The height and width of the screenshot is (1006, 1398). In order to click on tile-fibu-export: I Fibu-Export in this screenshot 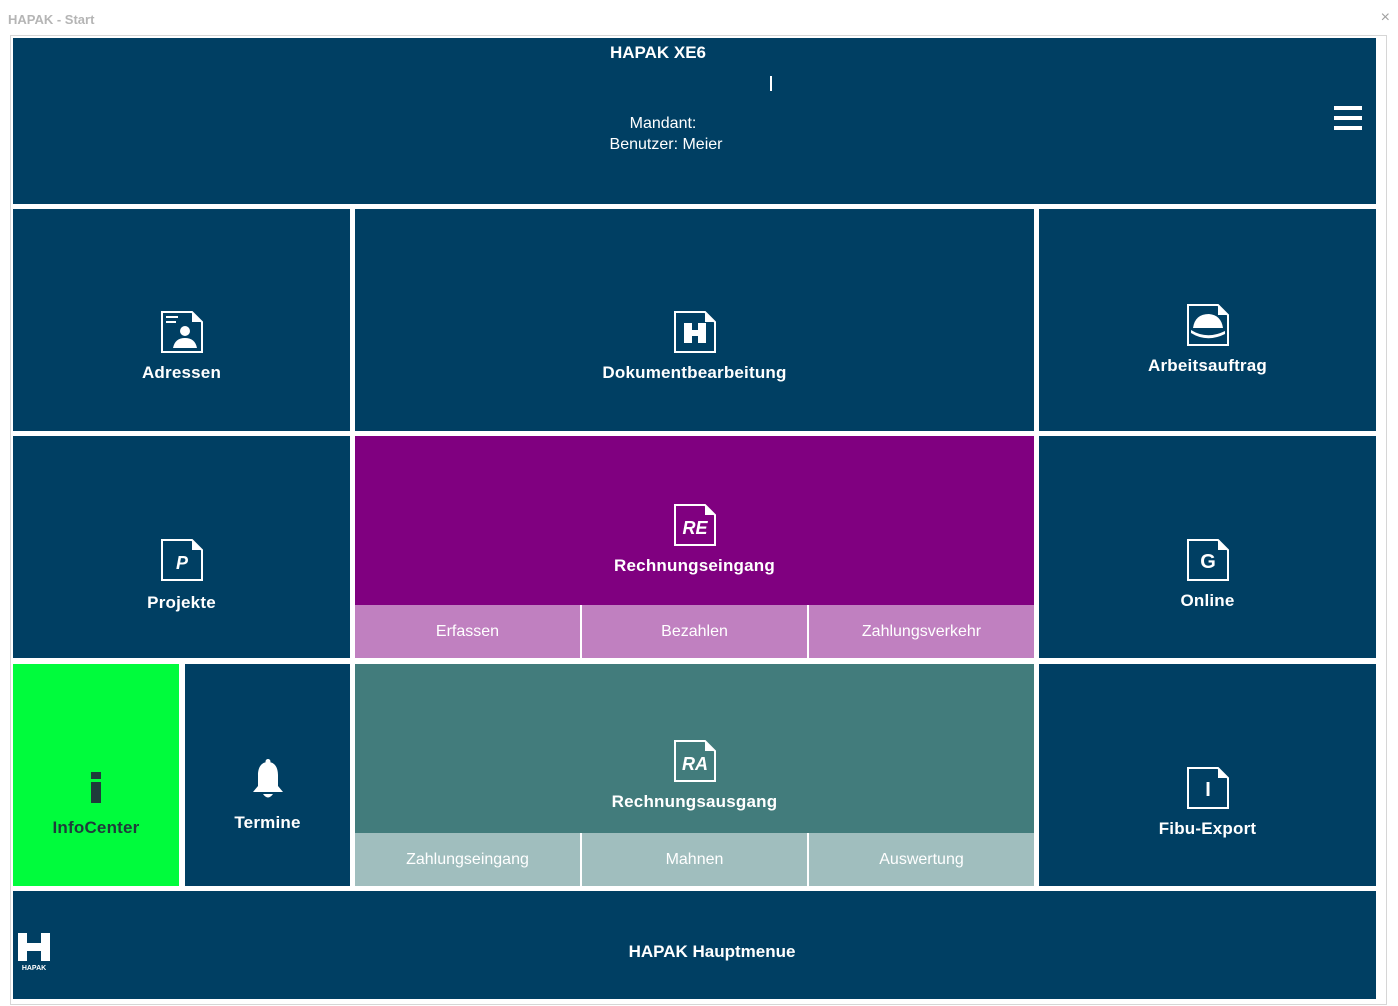, I will do `click(1207, 775)`.